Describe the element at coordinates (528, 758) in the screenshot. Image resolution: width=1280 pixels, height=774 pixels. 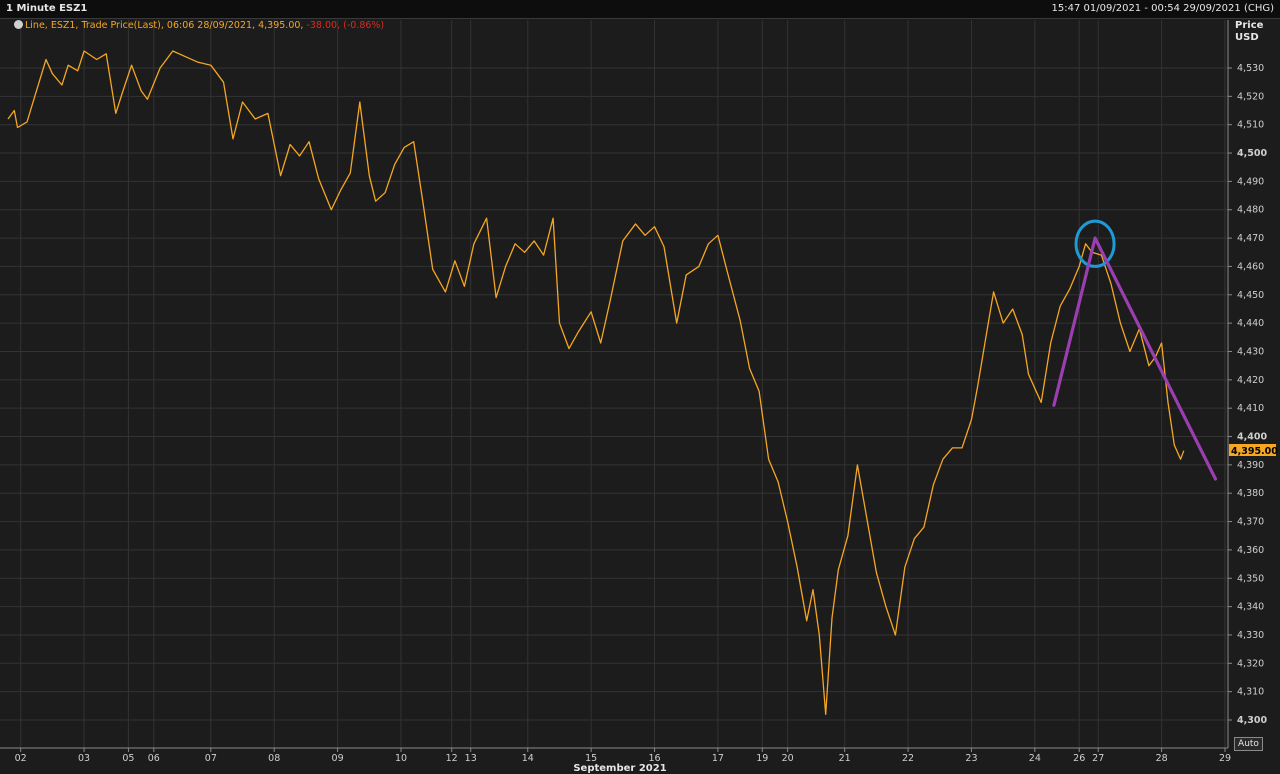
I see `x-tick-label: 14` at that location.